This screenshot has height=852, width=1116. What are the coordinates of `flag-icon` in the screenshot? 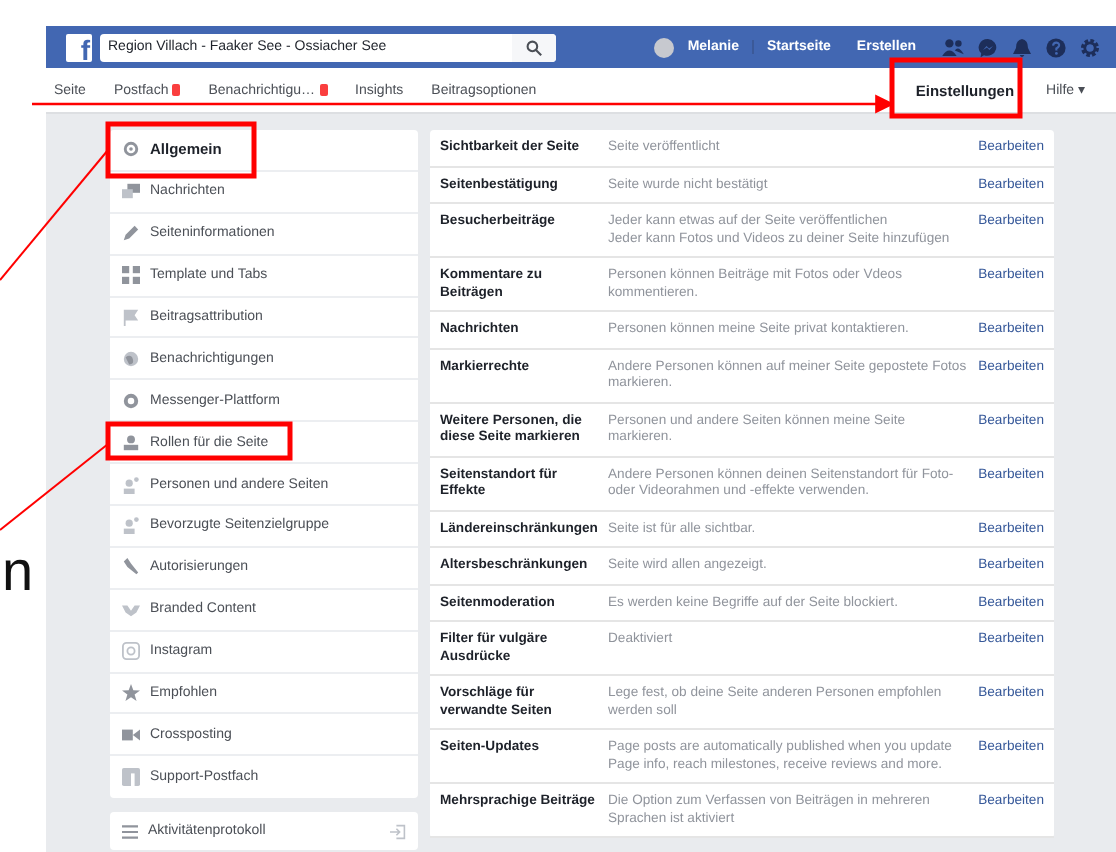 It's located at (131, 317).